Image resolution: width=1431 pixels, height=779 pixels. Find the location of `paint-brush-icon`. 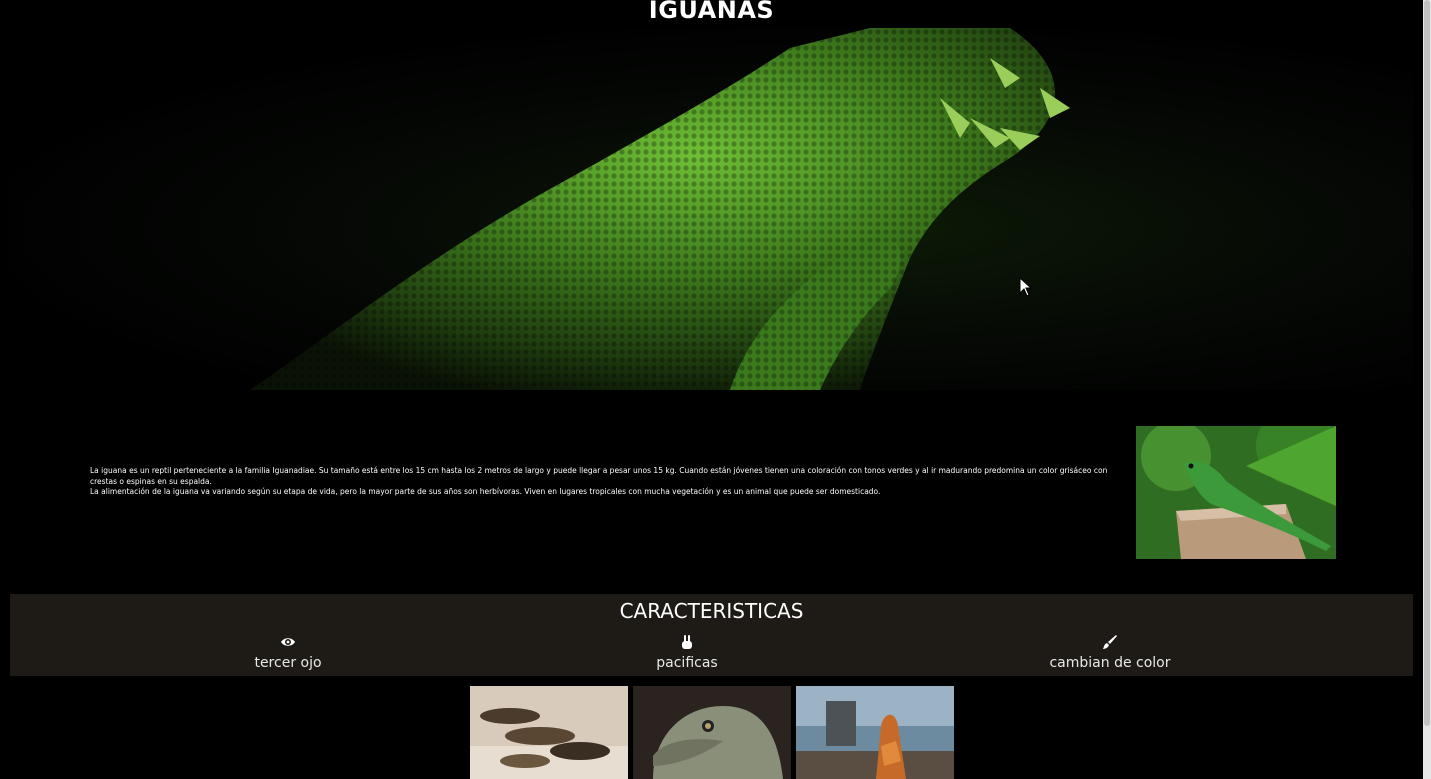

paint-brush-icon is located at coordinates (1110, 642).